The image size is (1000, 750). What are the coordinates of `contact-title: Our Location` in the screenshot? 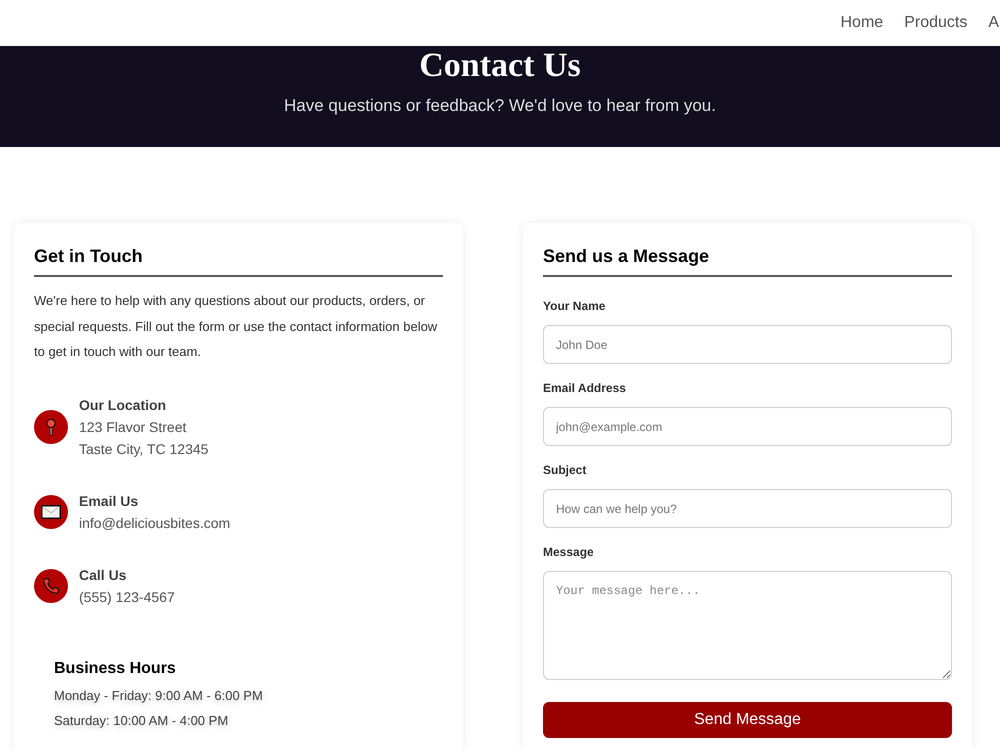 It's located at (123, 405).